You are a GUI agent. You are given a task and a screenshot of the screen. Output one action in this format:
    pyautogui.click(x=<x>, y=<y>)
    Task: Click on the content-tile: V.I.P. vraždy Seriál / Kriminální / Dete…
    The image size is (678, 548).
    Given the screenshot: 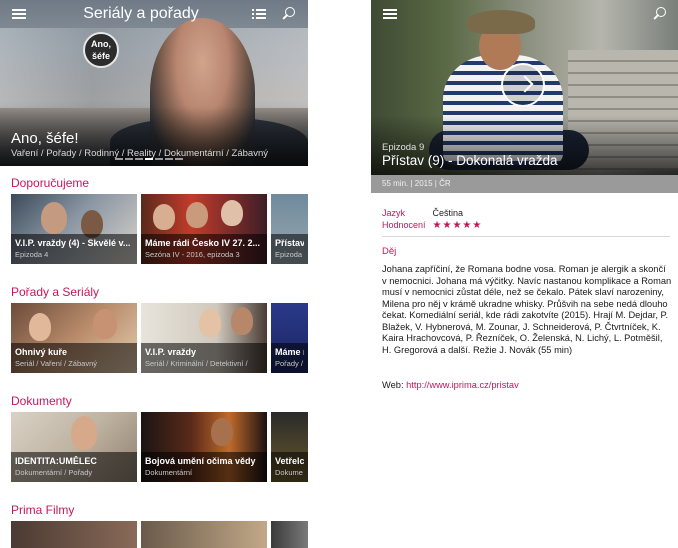 What is the action you would take?
    pyautogui.click(x=204, y=338)
    